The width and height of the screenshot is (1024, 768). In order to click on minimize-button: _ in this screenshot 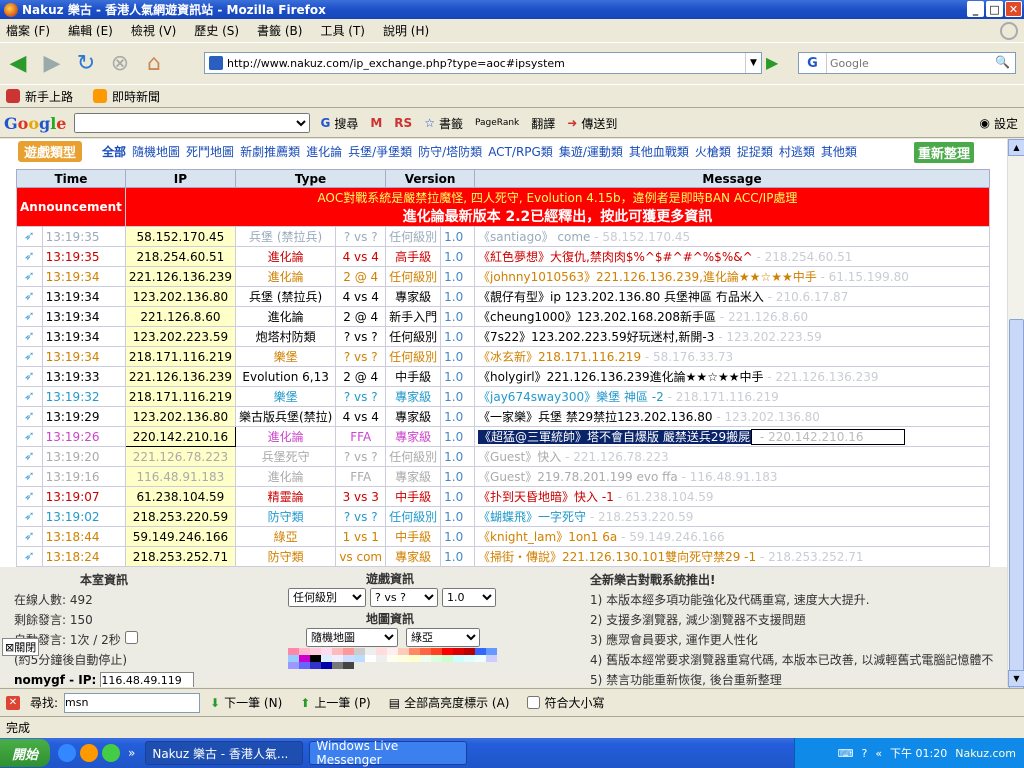, I will do `click(975, 9)`.